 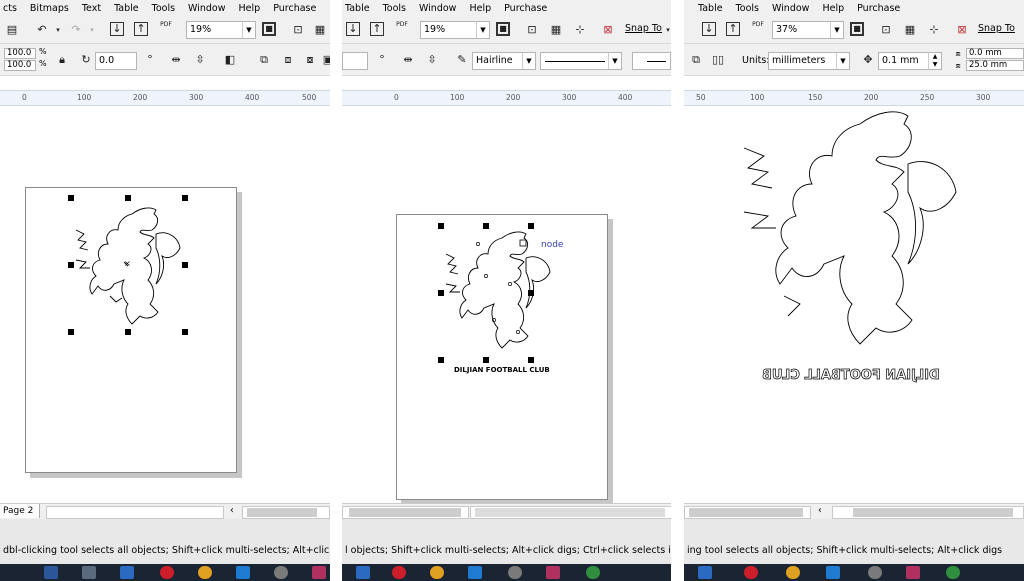 What do you see at coordinates (504, 61) in the screenshot?
I see `outline-width-combo: Hairline ▼` at bounding box center [504, 61].